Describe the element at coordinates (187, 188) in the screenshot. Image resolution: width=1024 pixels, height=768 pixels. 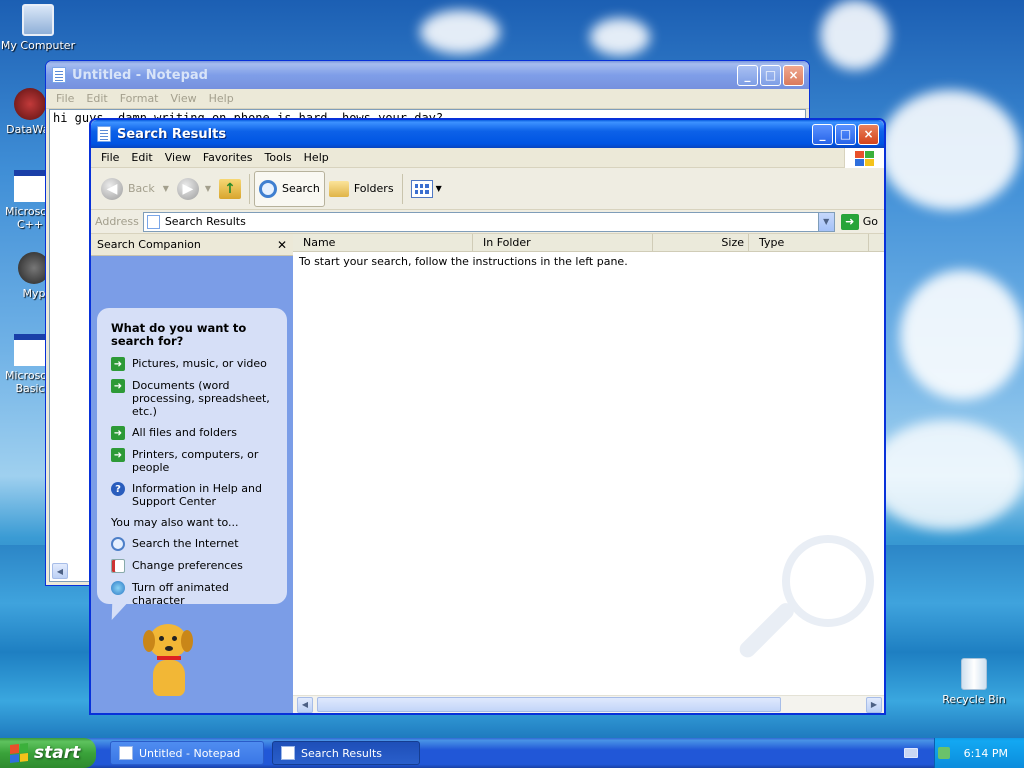
I see `forward-arrow-icon: ▶` at that location.